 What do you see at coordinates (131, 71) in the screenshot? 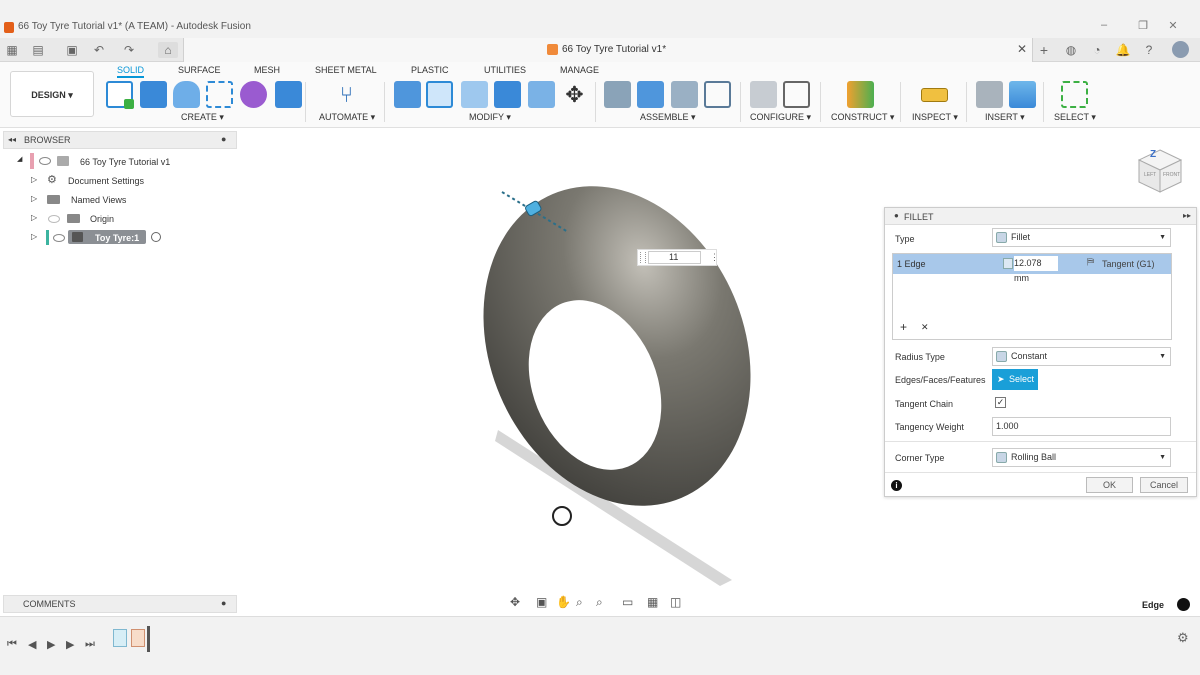
I see `tab-solid: SOLID` at bounding box center [131, 71].